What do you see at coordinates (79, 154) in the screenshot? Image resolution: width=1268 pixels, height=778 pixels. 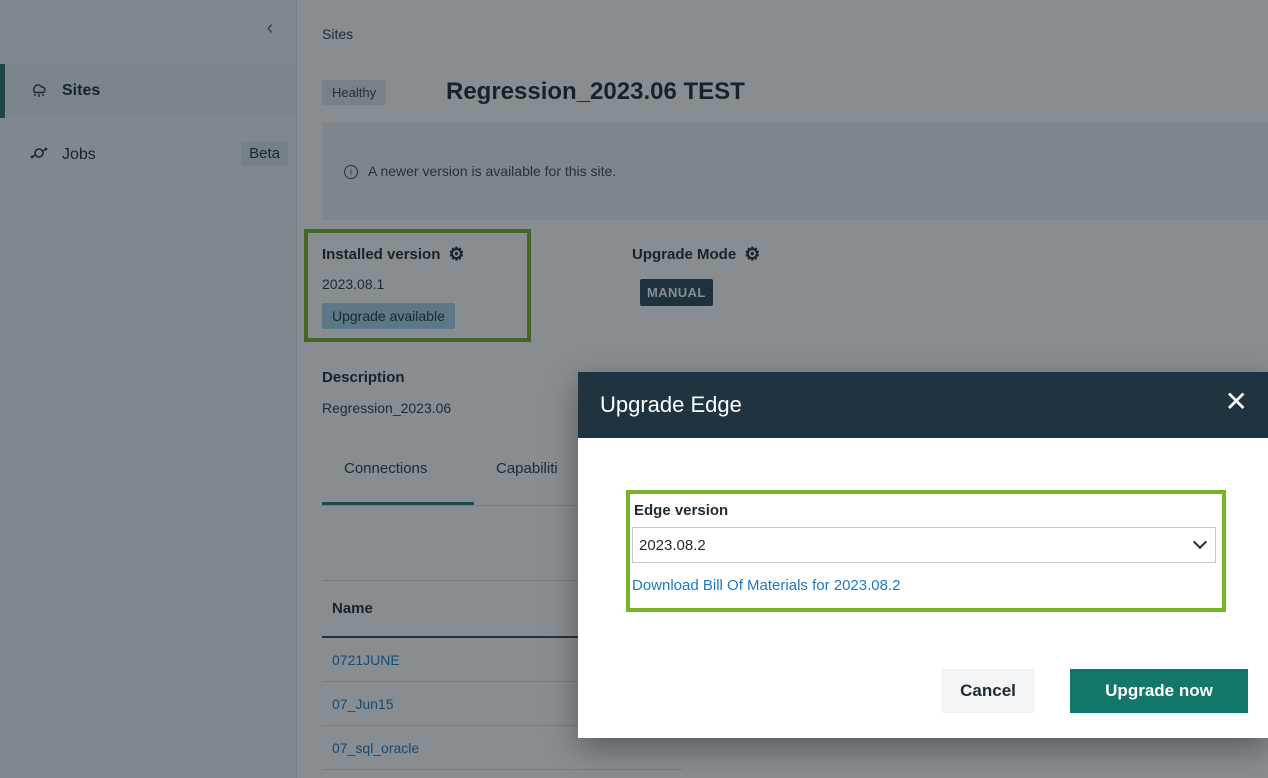 I see `sidebar-item-label: Jobs` at bounding box center [79, 154].